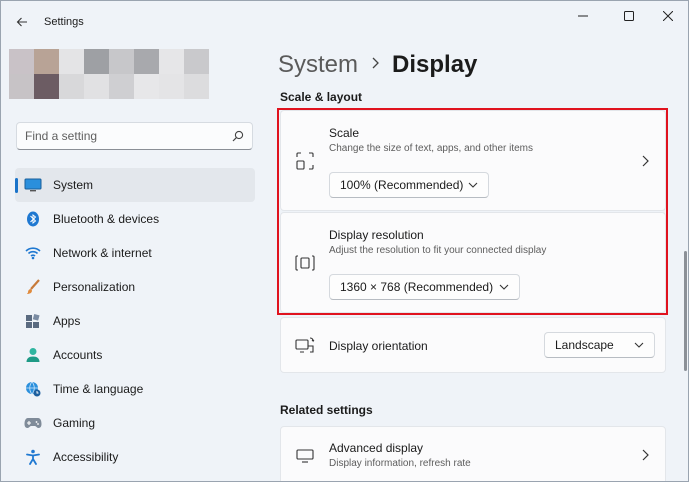 Image resolution: width=689 pixels, height=482 pixels. What do you see at coordinates (33, 253) in the screenshot?
I see `wifi-icon` at bounding box center [33, 253].